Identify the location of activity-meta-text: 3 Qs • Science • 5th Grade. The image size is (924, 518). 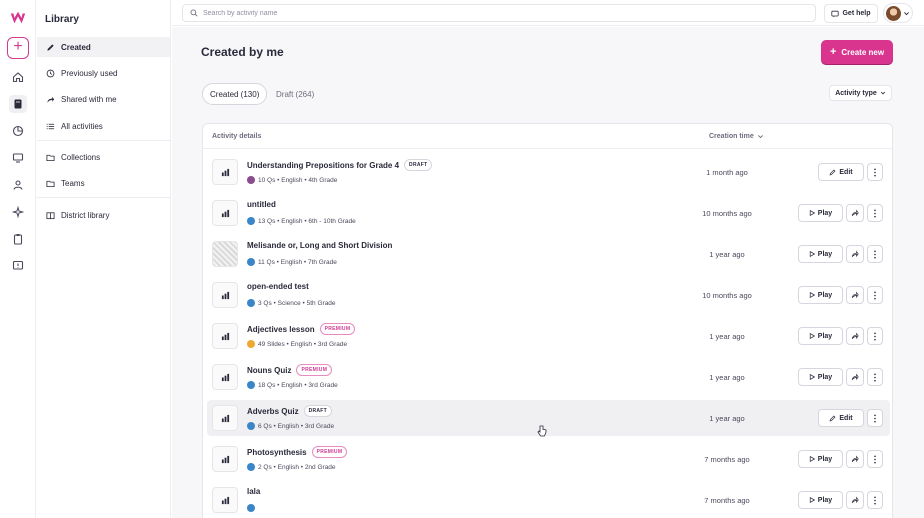
(297, 303).